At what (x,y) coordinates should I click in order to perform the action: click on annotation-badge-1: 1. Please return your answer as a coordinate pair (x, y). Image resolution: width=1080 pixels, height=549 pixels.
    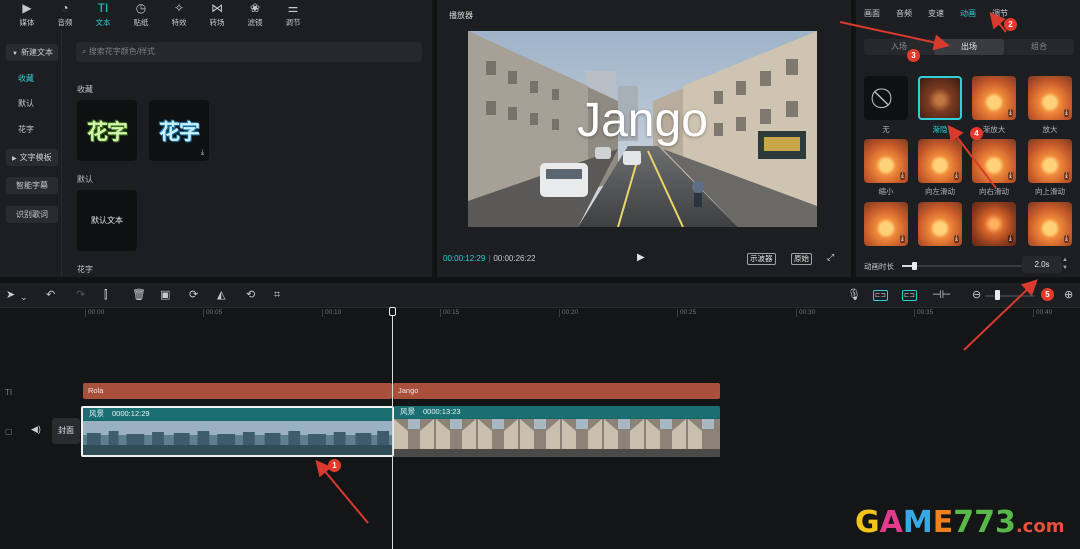
    Looking at the image, I should click on (334, 465).